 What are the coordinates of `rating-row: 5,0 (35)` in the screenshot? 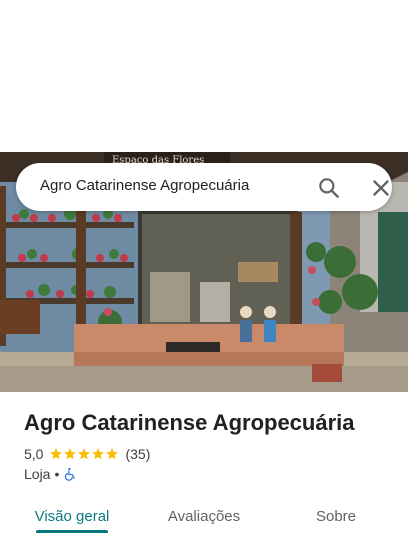 It's located at (87, 454).